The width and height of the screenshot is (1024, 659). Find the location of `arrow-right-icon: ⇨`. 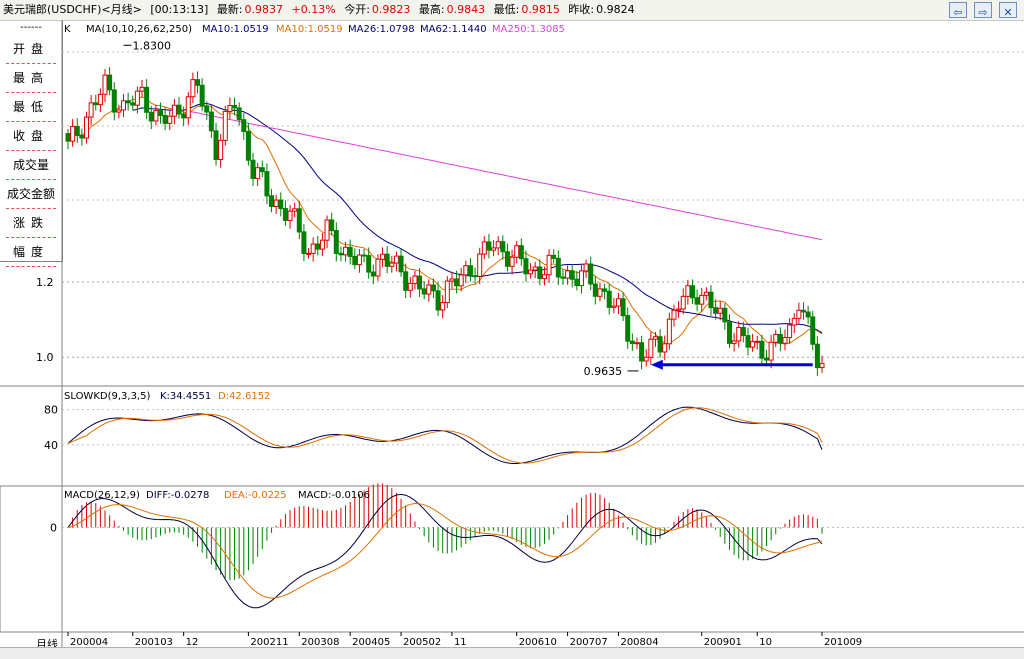

arrow-right-icon: ⇨ is located at coordinates (983, 10).